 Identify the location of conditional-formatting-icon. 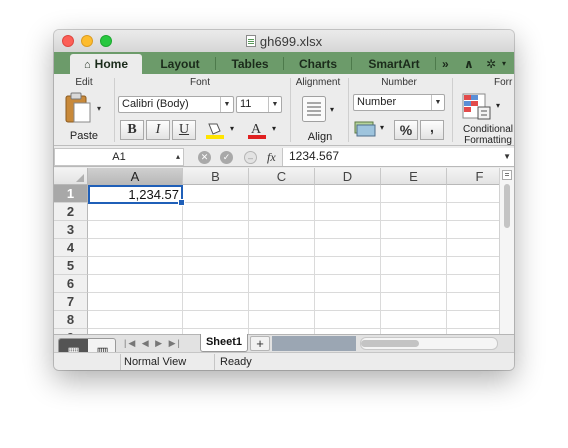
(476, 106).